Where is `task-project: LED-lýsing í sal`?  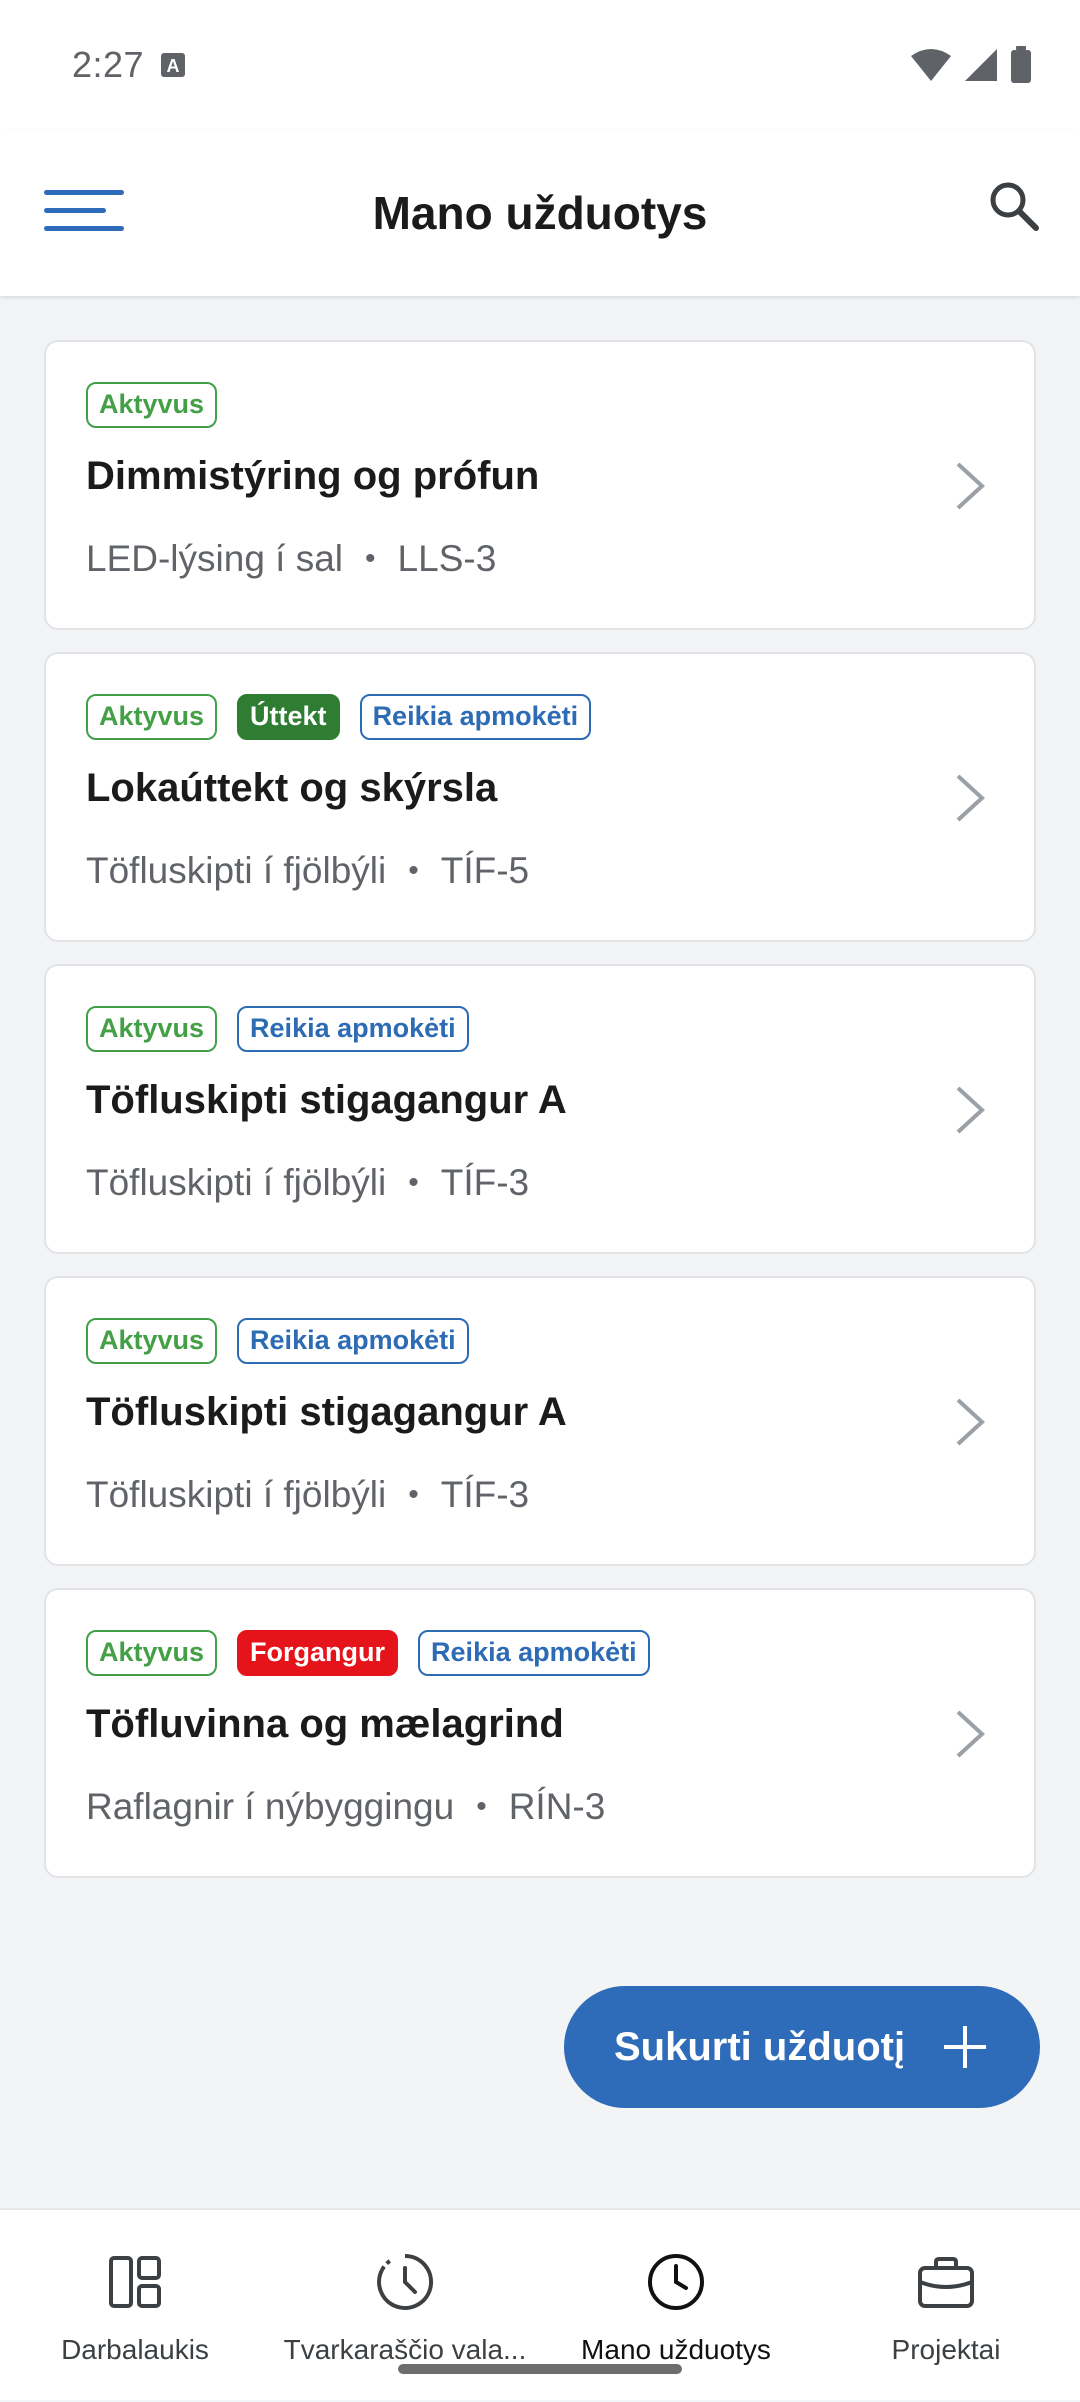 task-project: LED-lýsing í sal is located at coordinates (215, 558).